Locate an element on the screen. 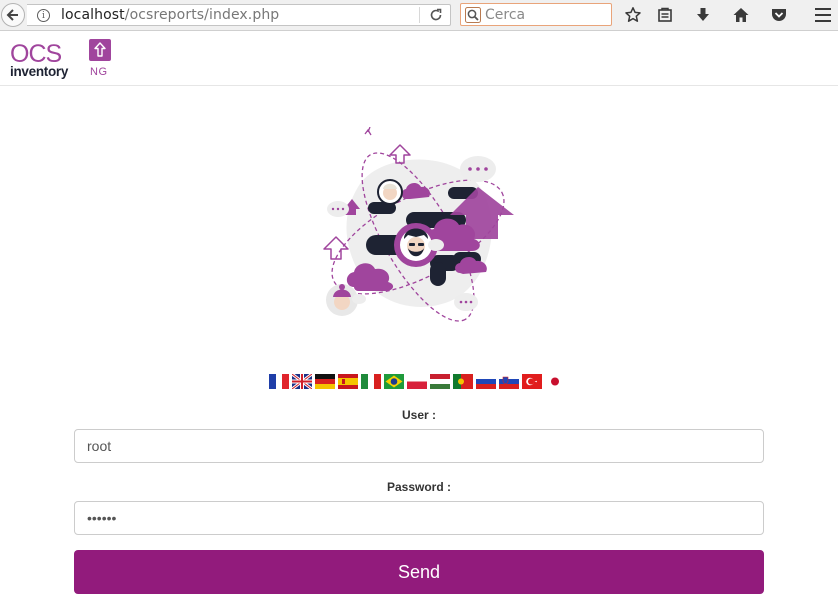  flag-russian-icon is located at coordinates (486, 381).